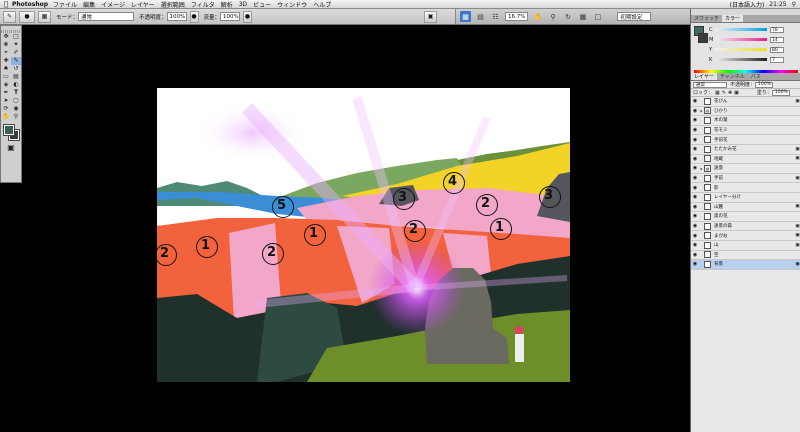  I want to click on clock: 21:25, so click(777, 4).